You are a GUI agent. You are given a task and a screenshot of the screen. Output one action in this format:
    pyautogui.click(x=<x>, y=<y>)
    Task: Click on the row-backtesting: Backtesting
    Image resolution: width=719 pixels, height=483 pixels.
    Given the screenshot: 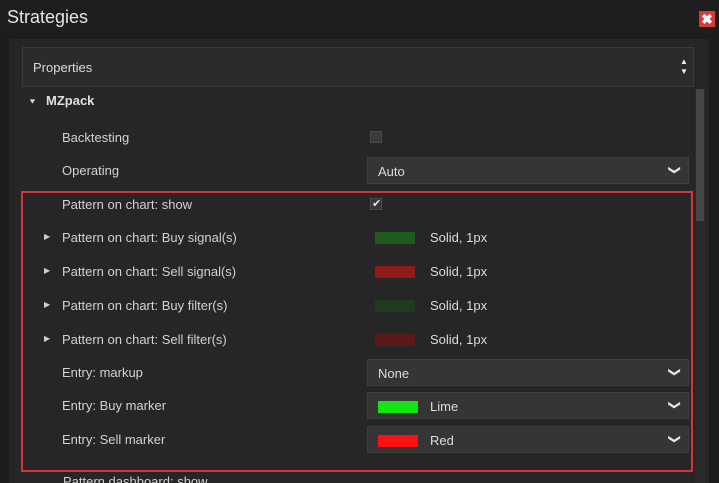 What is the action you would take?
    pyautogui.click(x=360, y=137)
    